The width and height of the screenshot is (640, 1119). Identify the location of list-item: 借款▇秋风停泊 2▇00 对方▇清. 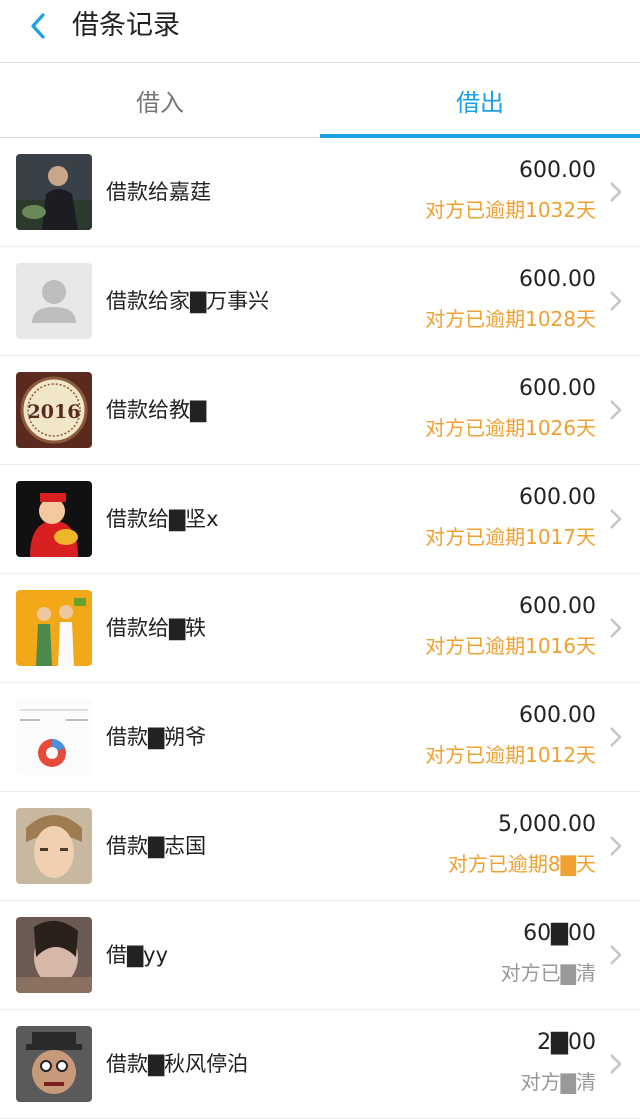
(320, 1064).